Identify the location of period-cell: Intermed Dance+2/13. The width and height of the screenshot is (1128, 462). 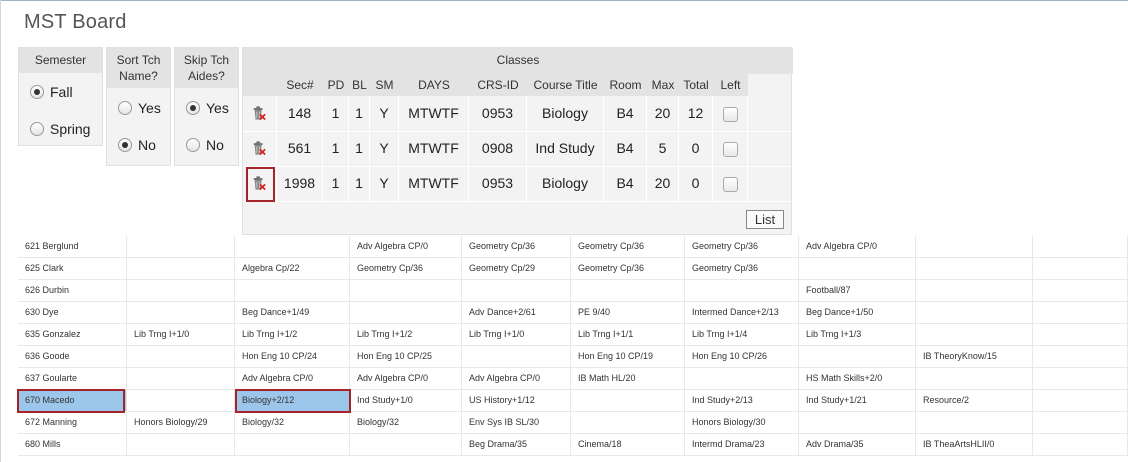
(742, 312).